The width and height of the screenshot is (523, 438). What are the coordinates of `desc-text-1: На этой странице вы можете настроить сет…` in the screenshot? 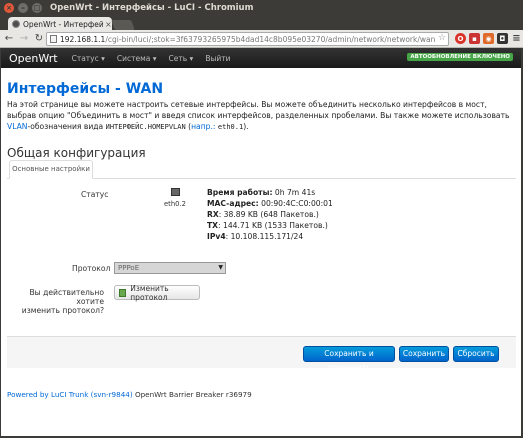 It's located at (258, 110).